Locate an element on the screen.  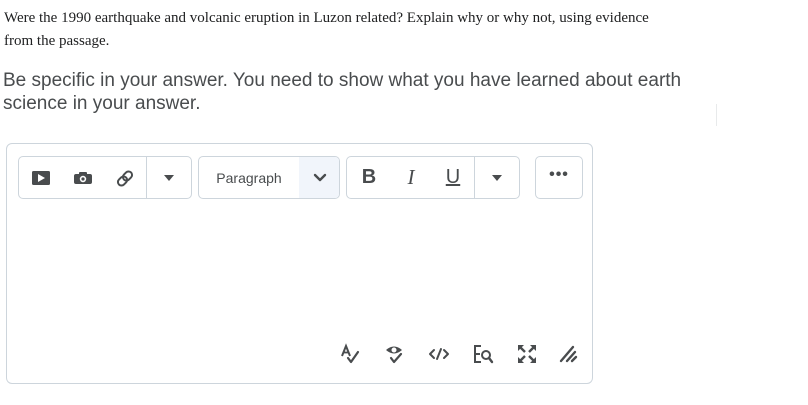
preview-icon is located at coordinates (484, 354).